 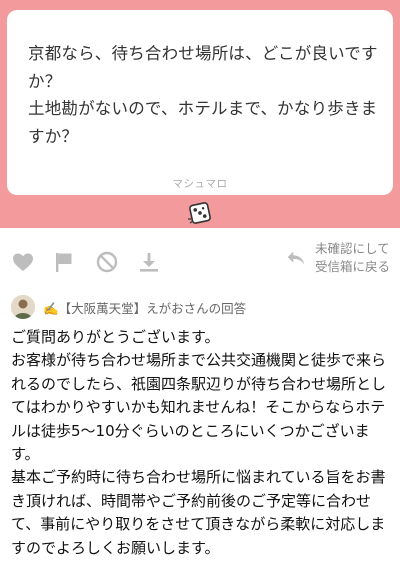 What do you see at coordinates (200, 184) in the screenshot?
I see `brand-label: マシュマロ` at bounding box center [200, 184].